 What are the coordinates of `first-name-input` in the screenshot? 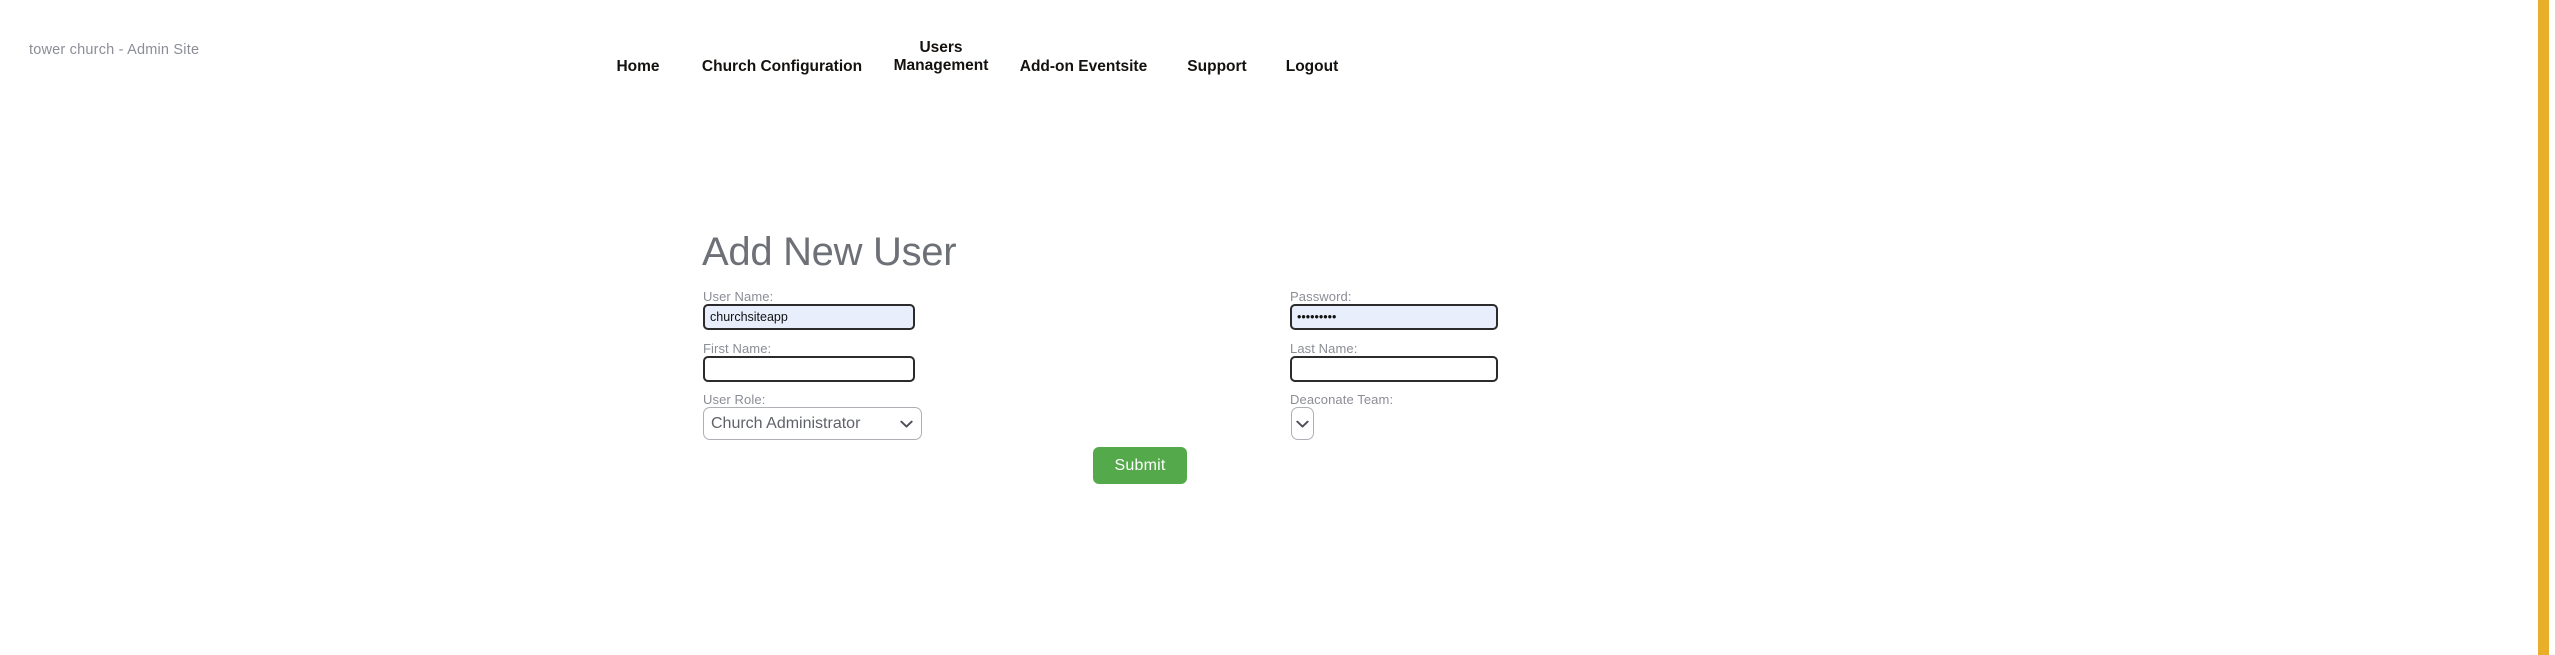 It's located at (809, 369).